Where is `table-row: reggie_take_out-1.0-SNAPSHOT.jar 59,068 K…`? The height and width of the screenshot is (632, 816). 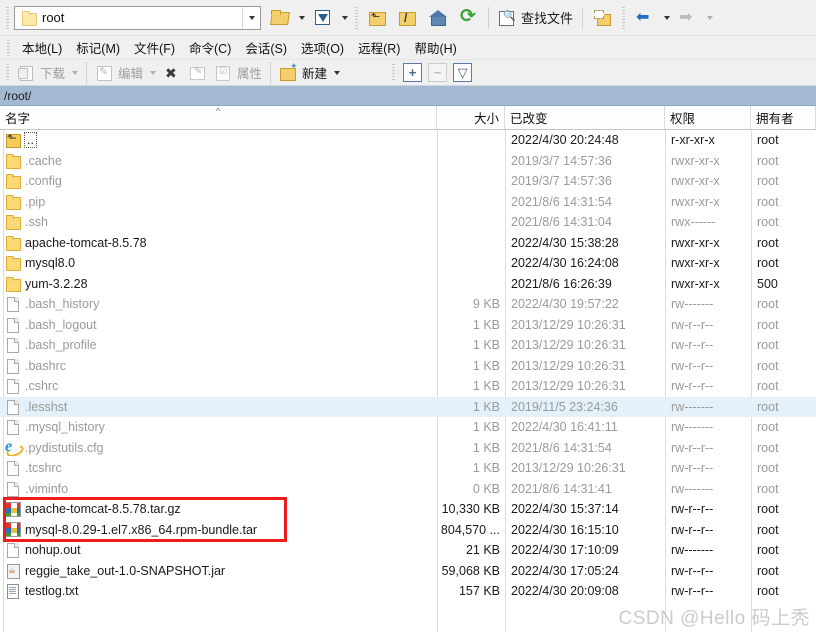 table-row: reggie_take_out-1.0-SNAPSHOT.jar 59,068 K… is located at coordinates (408, 571).